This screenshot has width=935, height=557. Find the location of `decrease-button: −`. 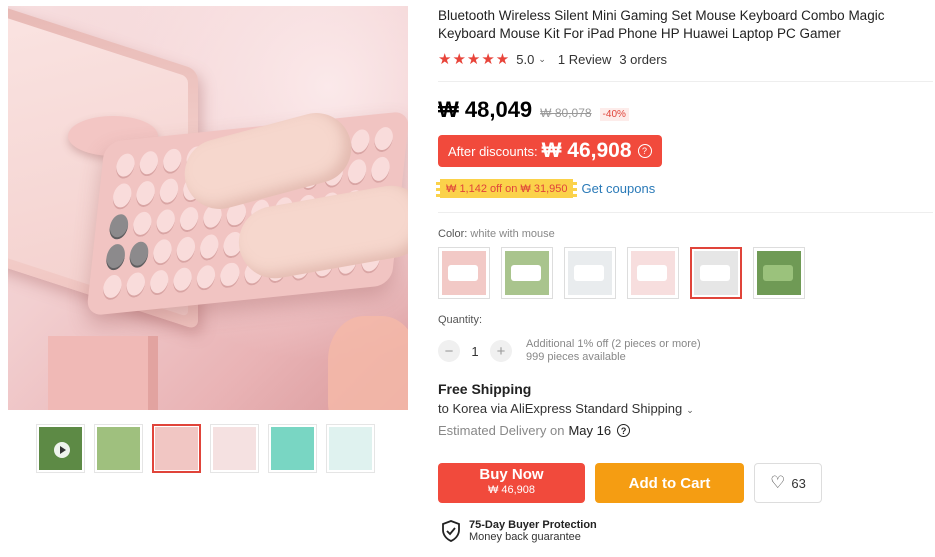

decrease-button: − is located at coordinates (449, 351).